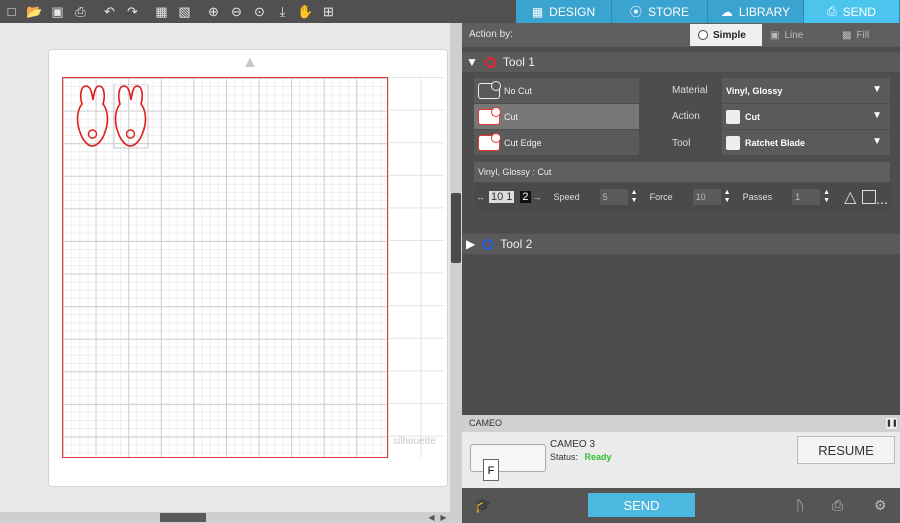  What do you see at coordinates (794, 35) in the screenshot?
I see `option-label: Line` at bounding box center [794, 35].